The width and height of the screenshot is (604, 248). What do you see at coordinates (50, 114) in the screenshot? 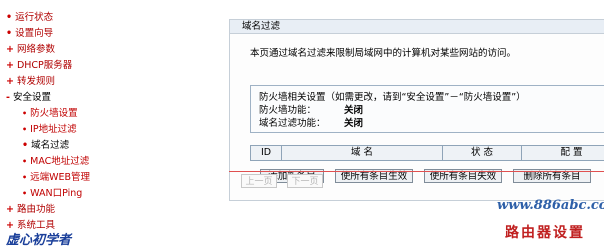
I see `sidebar-item-firewall: • 防火墙设置` at bounding box center [50, 114].